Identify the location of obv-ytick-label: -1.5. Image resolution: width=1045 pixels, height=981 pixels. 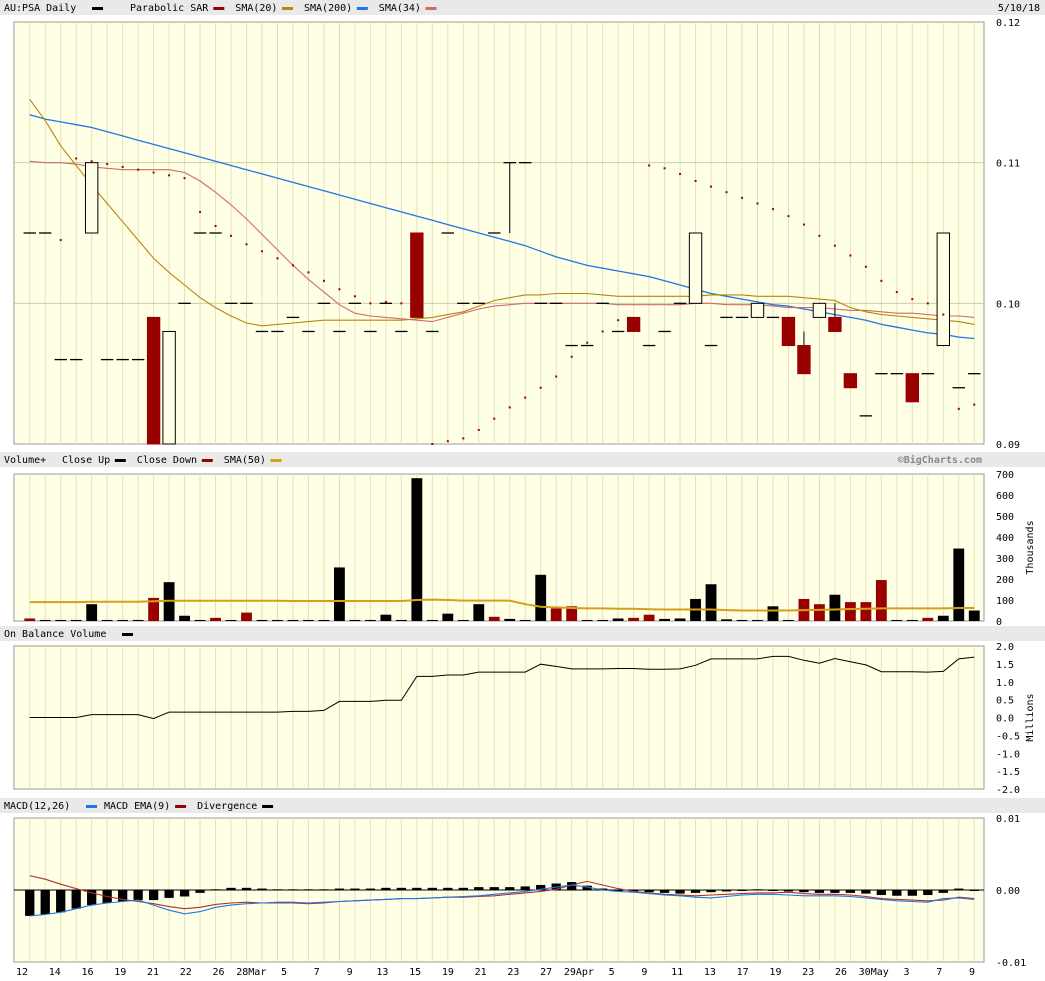
(1008, 772).